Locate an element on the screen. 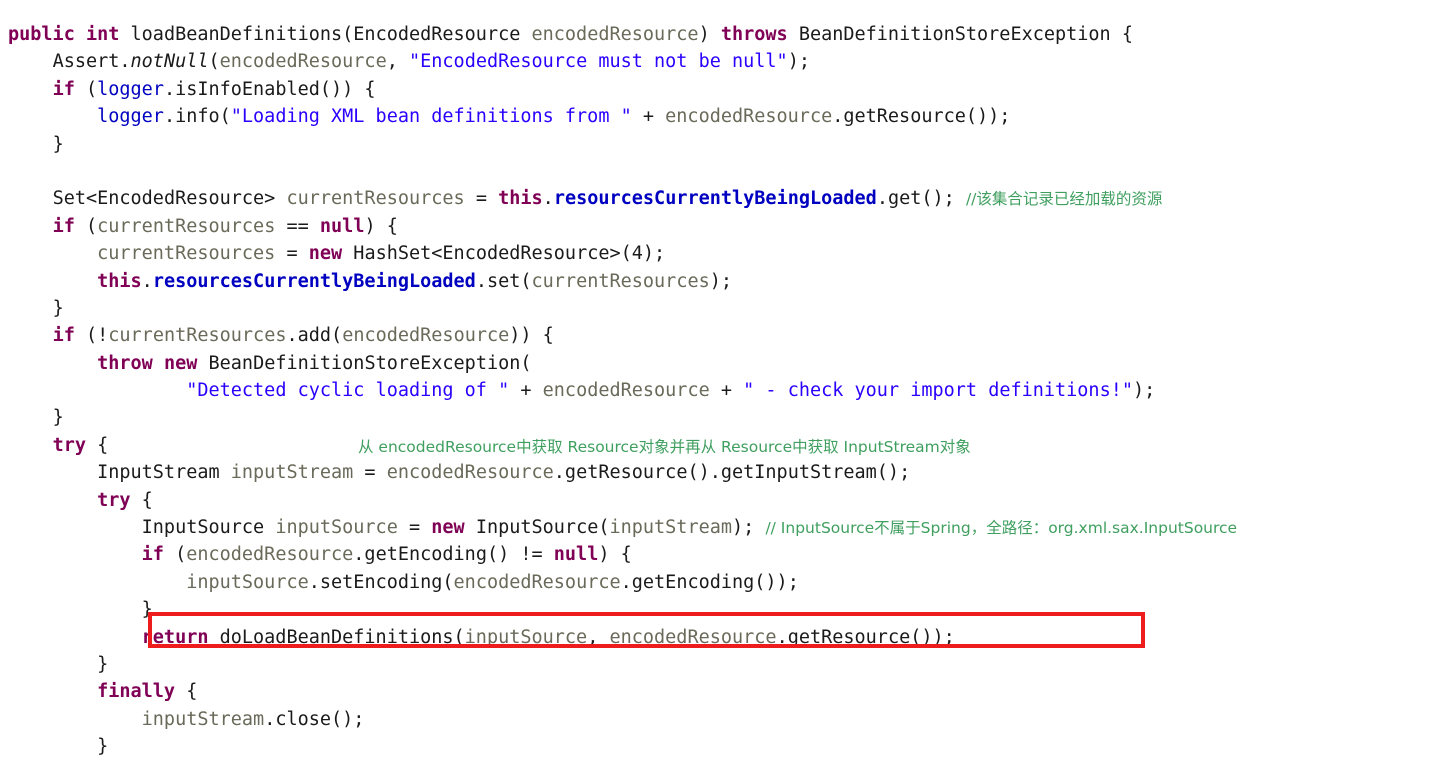 The height and width of the screenshot is (761, 1430). code-token-plain: Set<EncodedResource> is located at coordinates (169, 199).